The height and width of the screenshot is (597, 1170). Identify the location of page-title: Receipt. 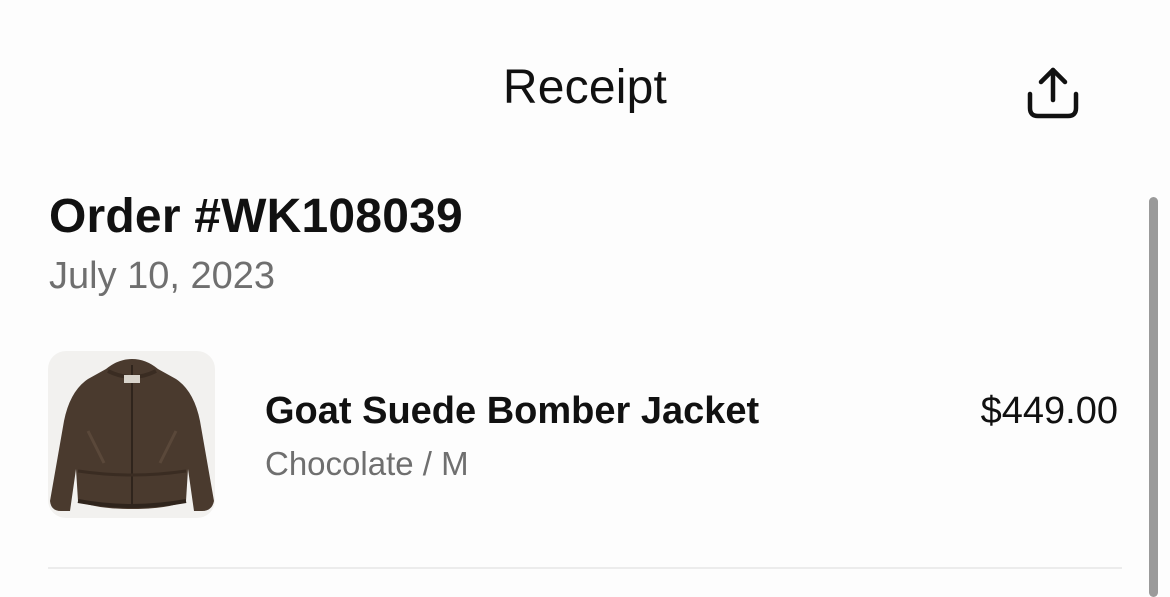
(585, 87).